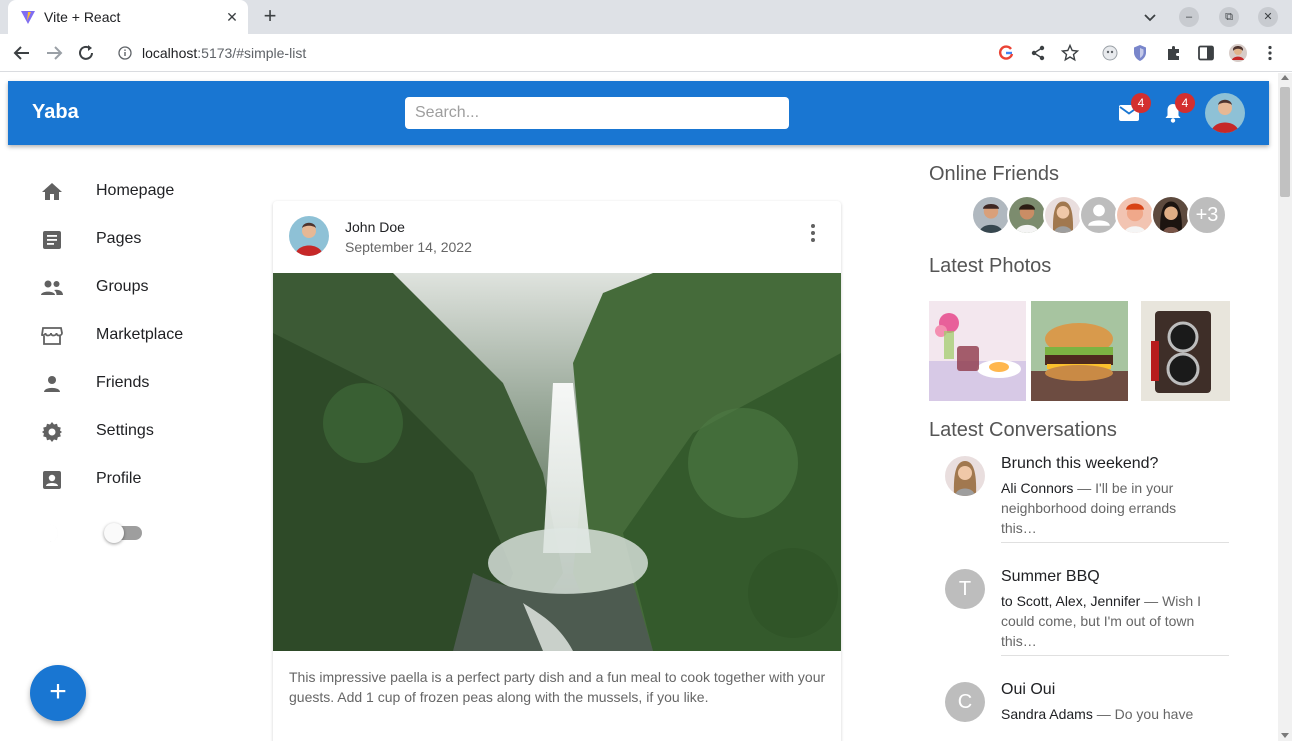  I want to click on sidebar-item-friends: Friends, so click(129, 384).